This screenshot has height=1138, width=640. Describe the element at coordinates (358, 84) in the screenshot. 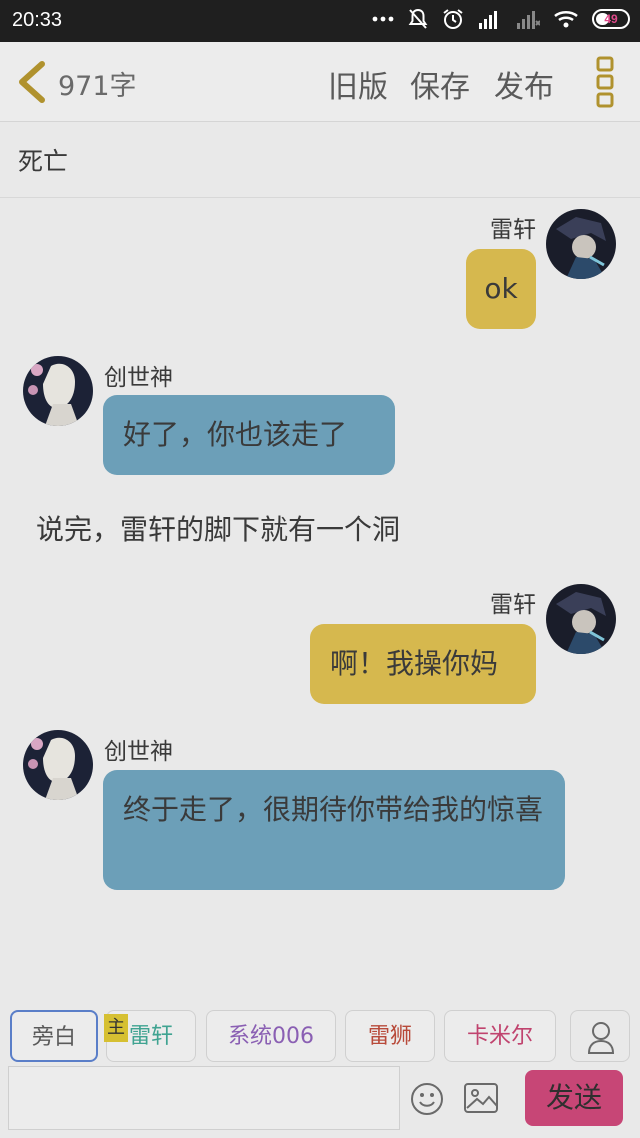

I see `old-version-button: 旧版` at that location.